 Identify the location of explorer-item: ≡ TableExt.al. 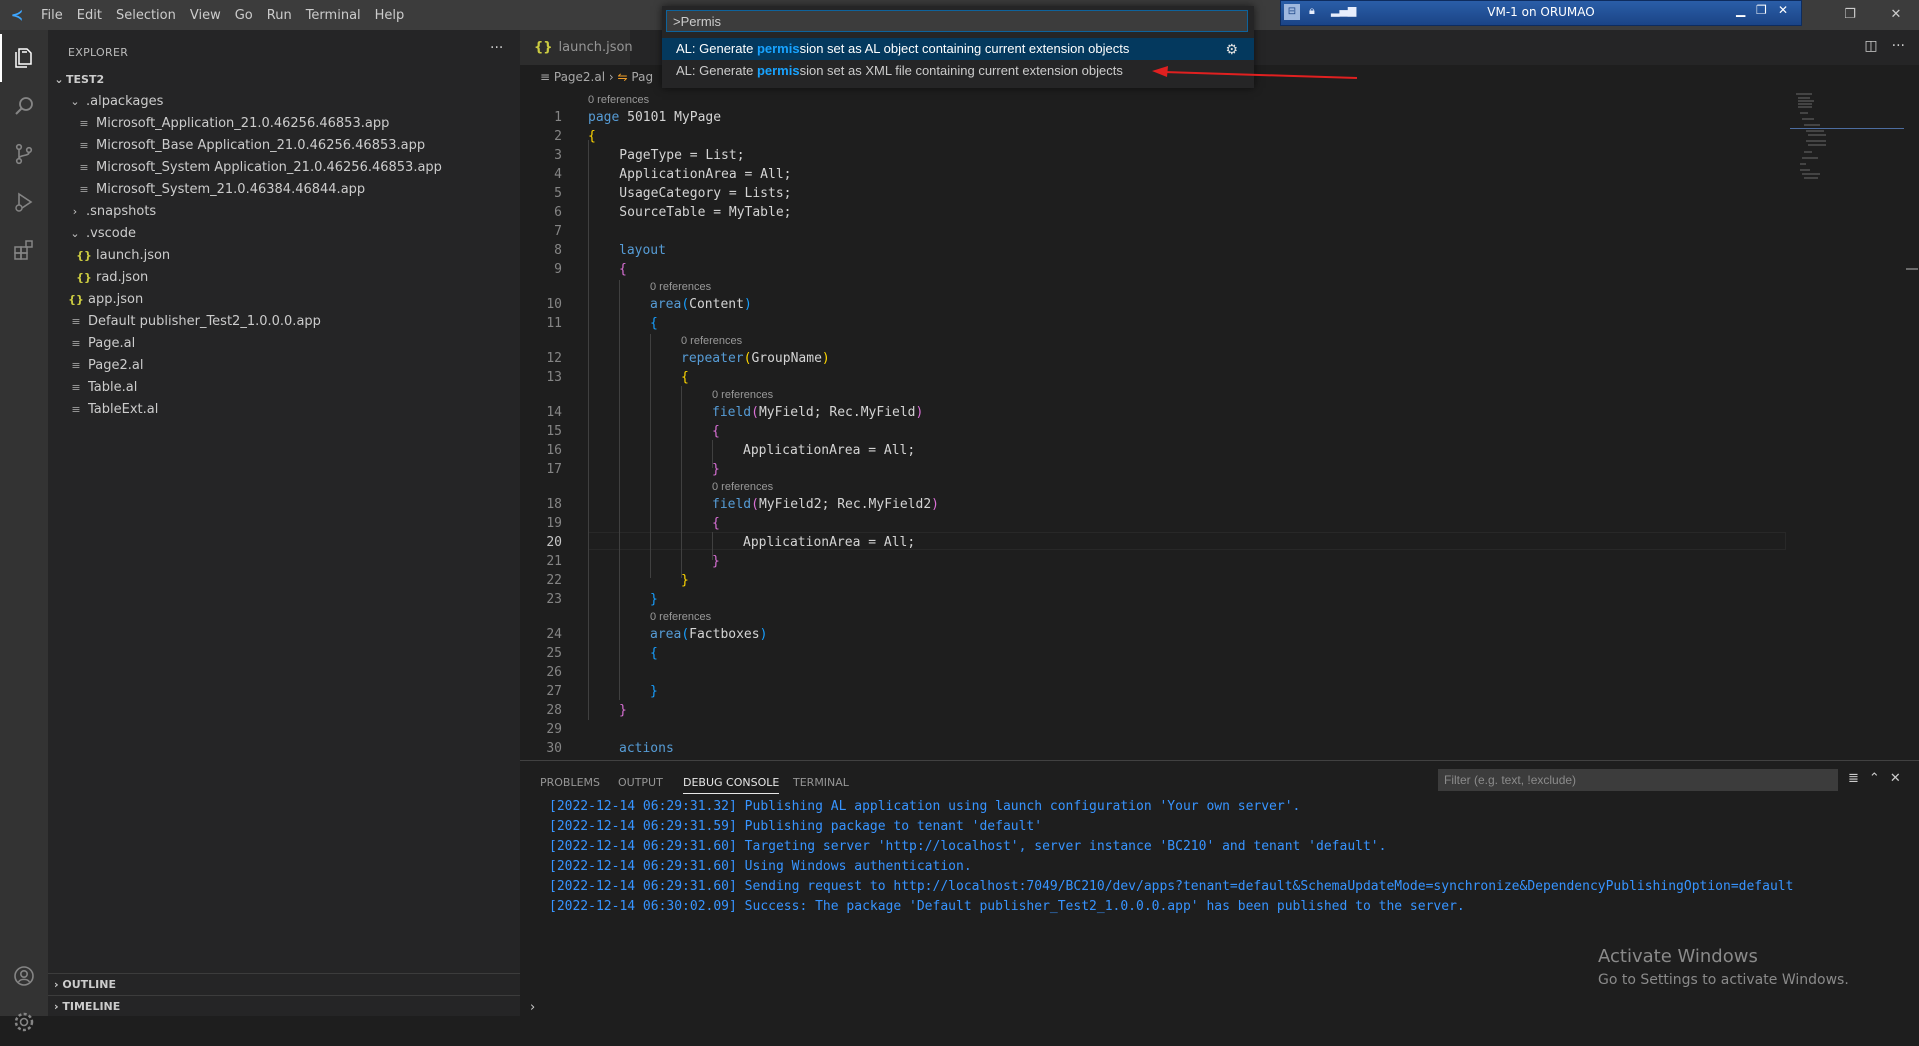
(284, 410).